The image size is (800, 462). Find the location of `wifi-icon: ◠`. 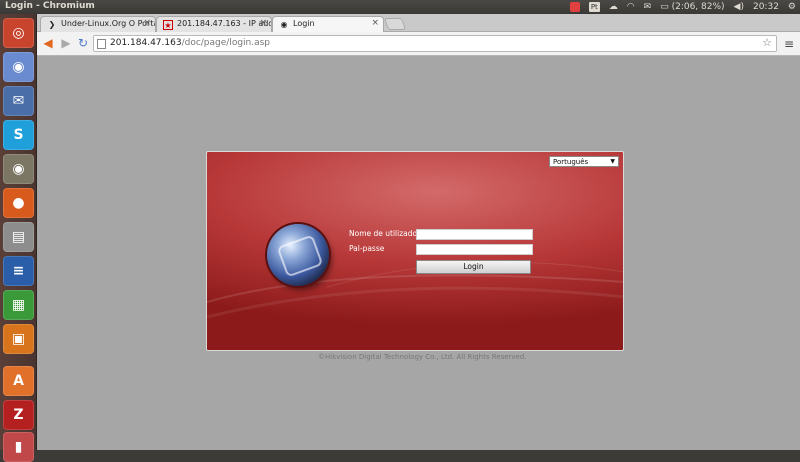

wifi-icon: ◠ is located at coordinates (631, 7).